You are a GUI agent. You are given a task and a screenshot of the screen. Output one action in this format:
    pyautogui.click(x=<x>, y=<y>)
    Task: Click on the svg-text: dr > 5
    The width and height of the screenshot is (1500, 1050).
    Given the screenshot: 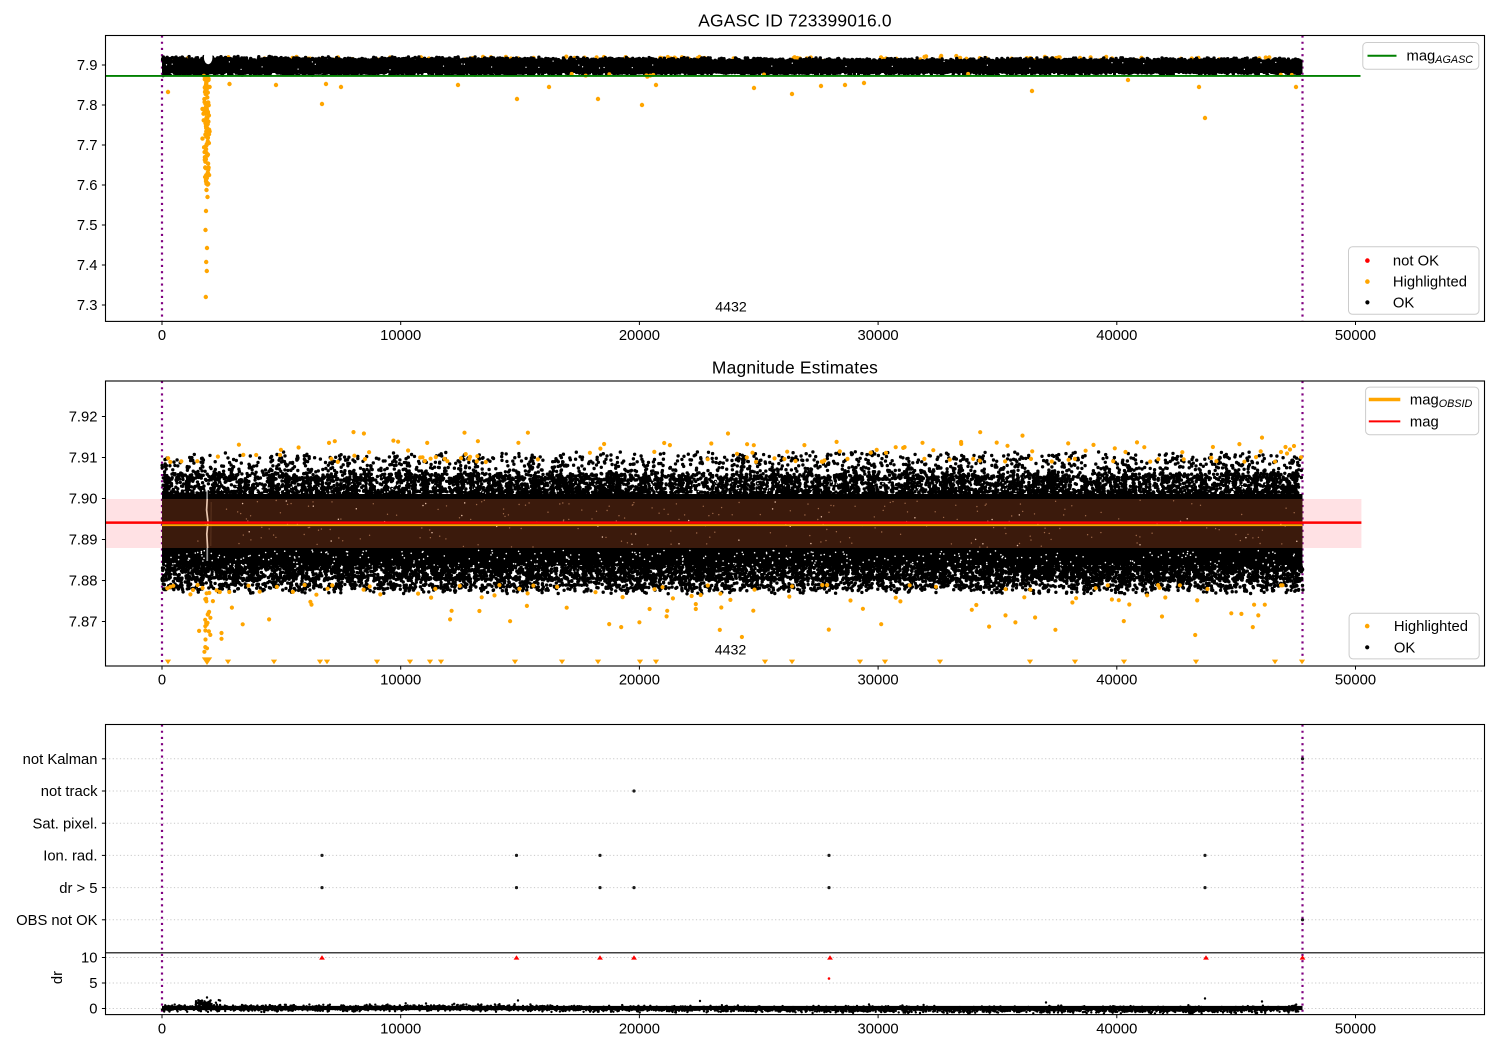 What is the action you would take?
    pyautogui.click(x=78, y=889)
    